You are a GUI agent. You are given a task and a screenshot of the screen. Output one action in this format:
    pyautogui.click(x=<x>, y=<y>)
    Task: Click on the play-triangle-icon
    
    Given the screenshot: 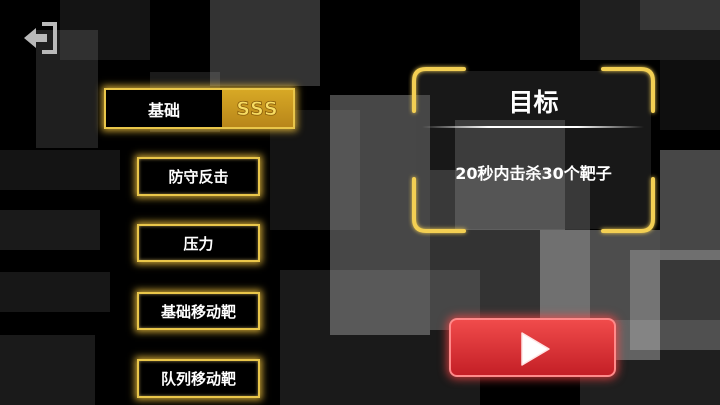 What is the action you would take?
    pyautogui.click(x=535, y=349)
    